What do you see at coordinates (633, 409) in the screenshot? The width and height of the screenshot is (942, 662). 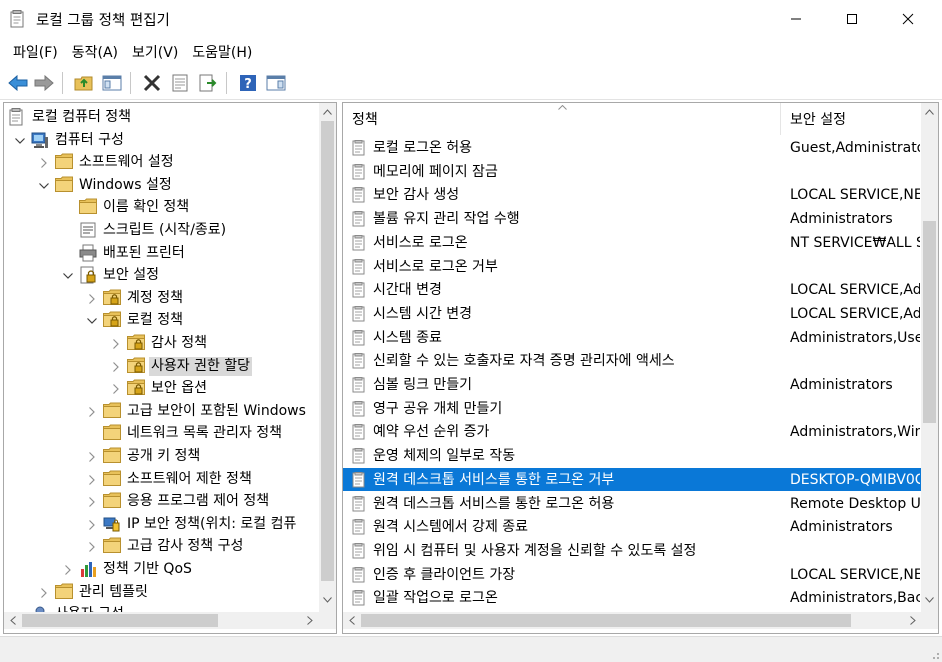 I see `policy-row: 영구 공유 개체 만들기` at bounding box center [633, 409].